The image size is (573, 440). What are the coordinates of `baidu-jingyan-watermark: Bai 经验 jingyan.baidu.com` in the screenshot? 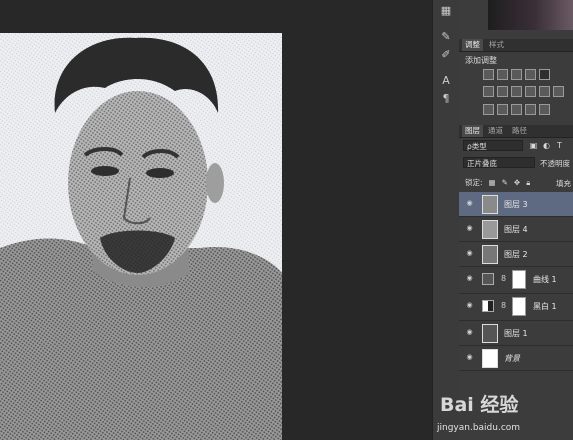 It's located at (503, 412).